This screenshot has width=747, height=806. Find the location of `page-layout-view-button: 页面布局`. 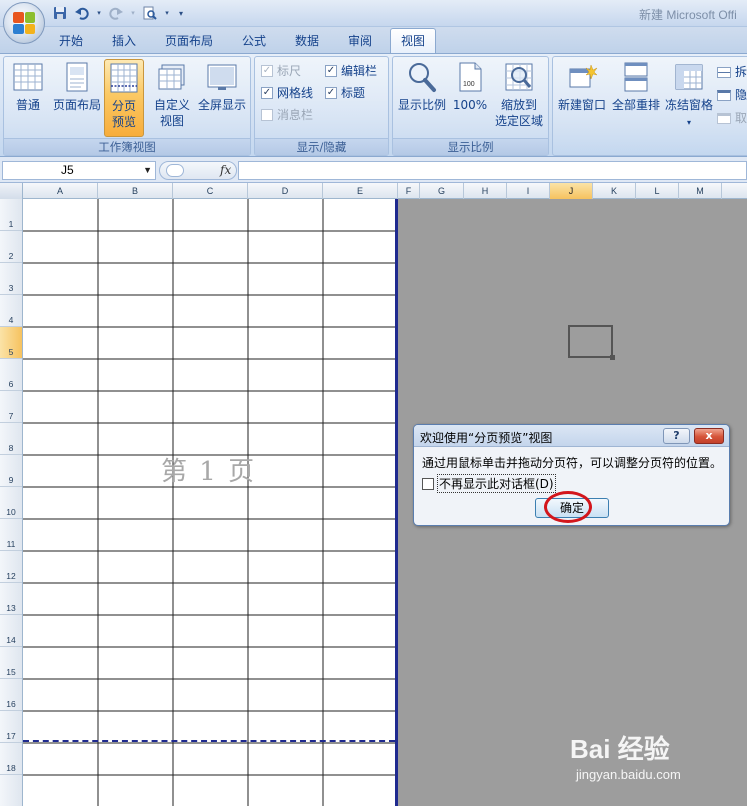

page-layout-view-button: 页面布局 is located at coordinates (77, 98).